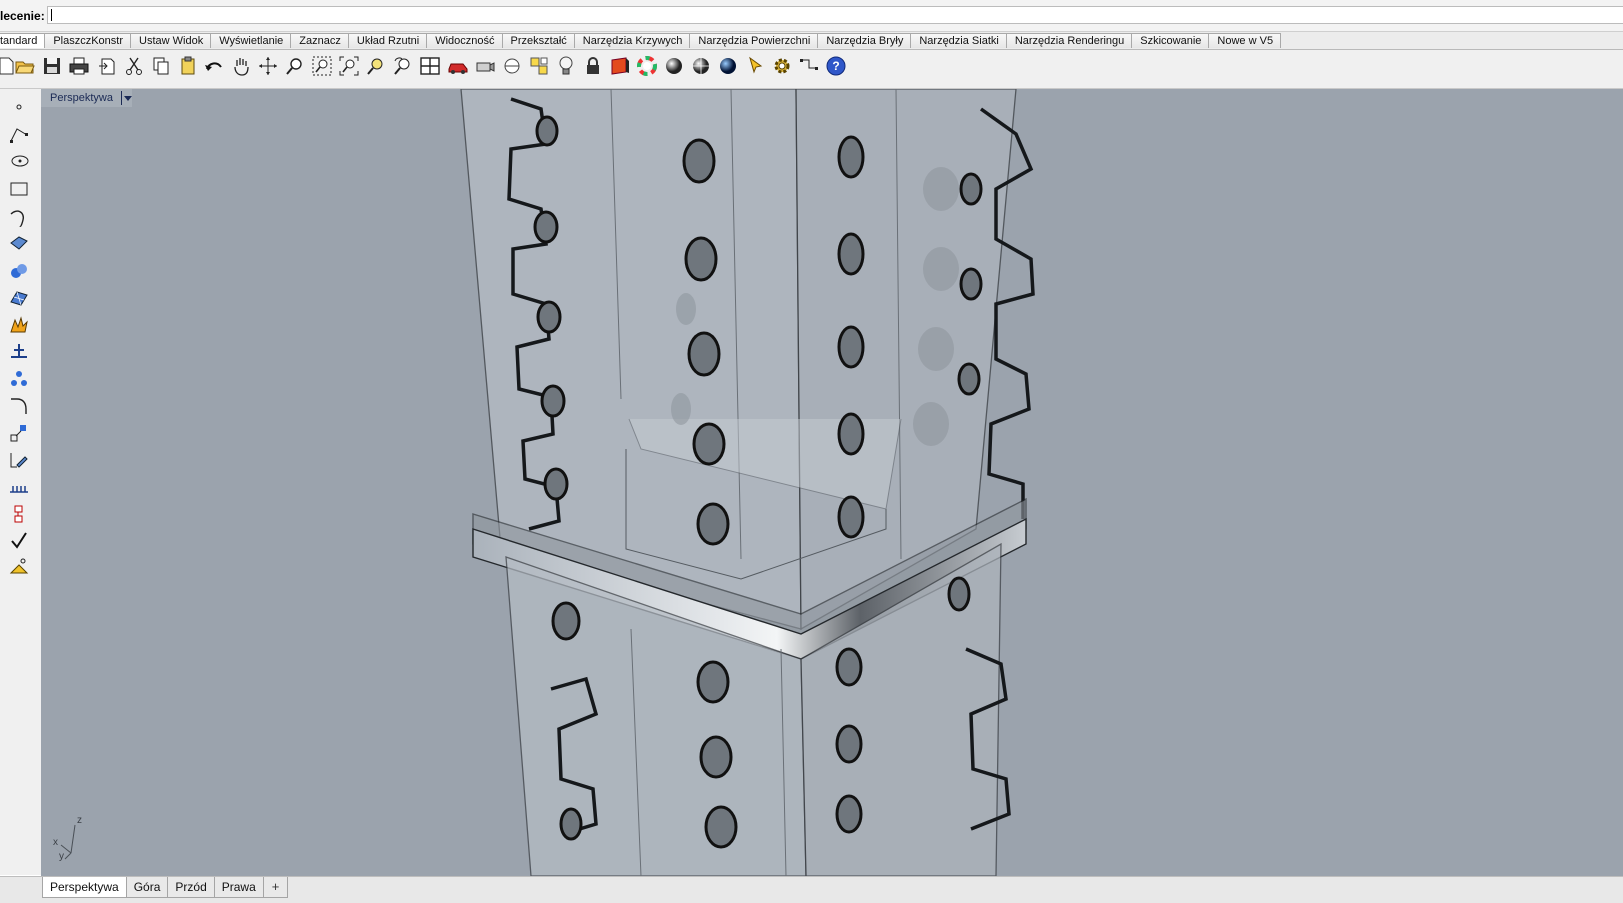 This screenshot has height=903, width=1623. Describe the element at coordinates (674, 66) in the screenshot. I see `shaded-sphere-icon` at that location.